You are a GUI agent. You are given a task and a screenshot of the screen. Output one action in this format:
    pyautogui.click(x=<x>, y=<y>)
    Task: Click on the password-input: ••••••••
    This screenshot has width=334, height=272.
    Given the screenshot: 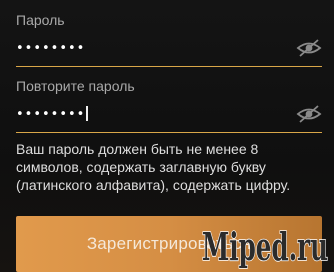 What is the action you would take?
    pyautogui.click(x=50, y=48)
    